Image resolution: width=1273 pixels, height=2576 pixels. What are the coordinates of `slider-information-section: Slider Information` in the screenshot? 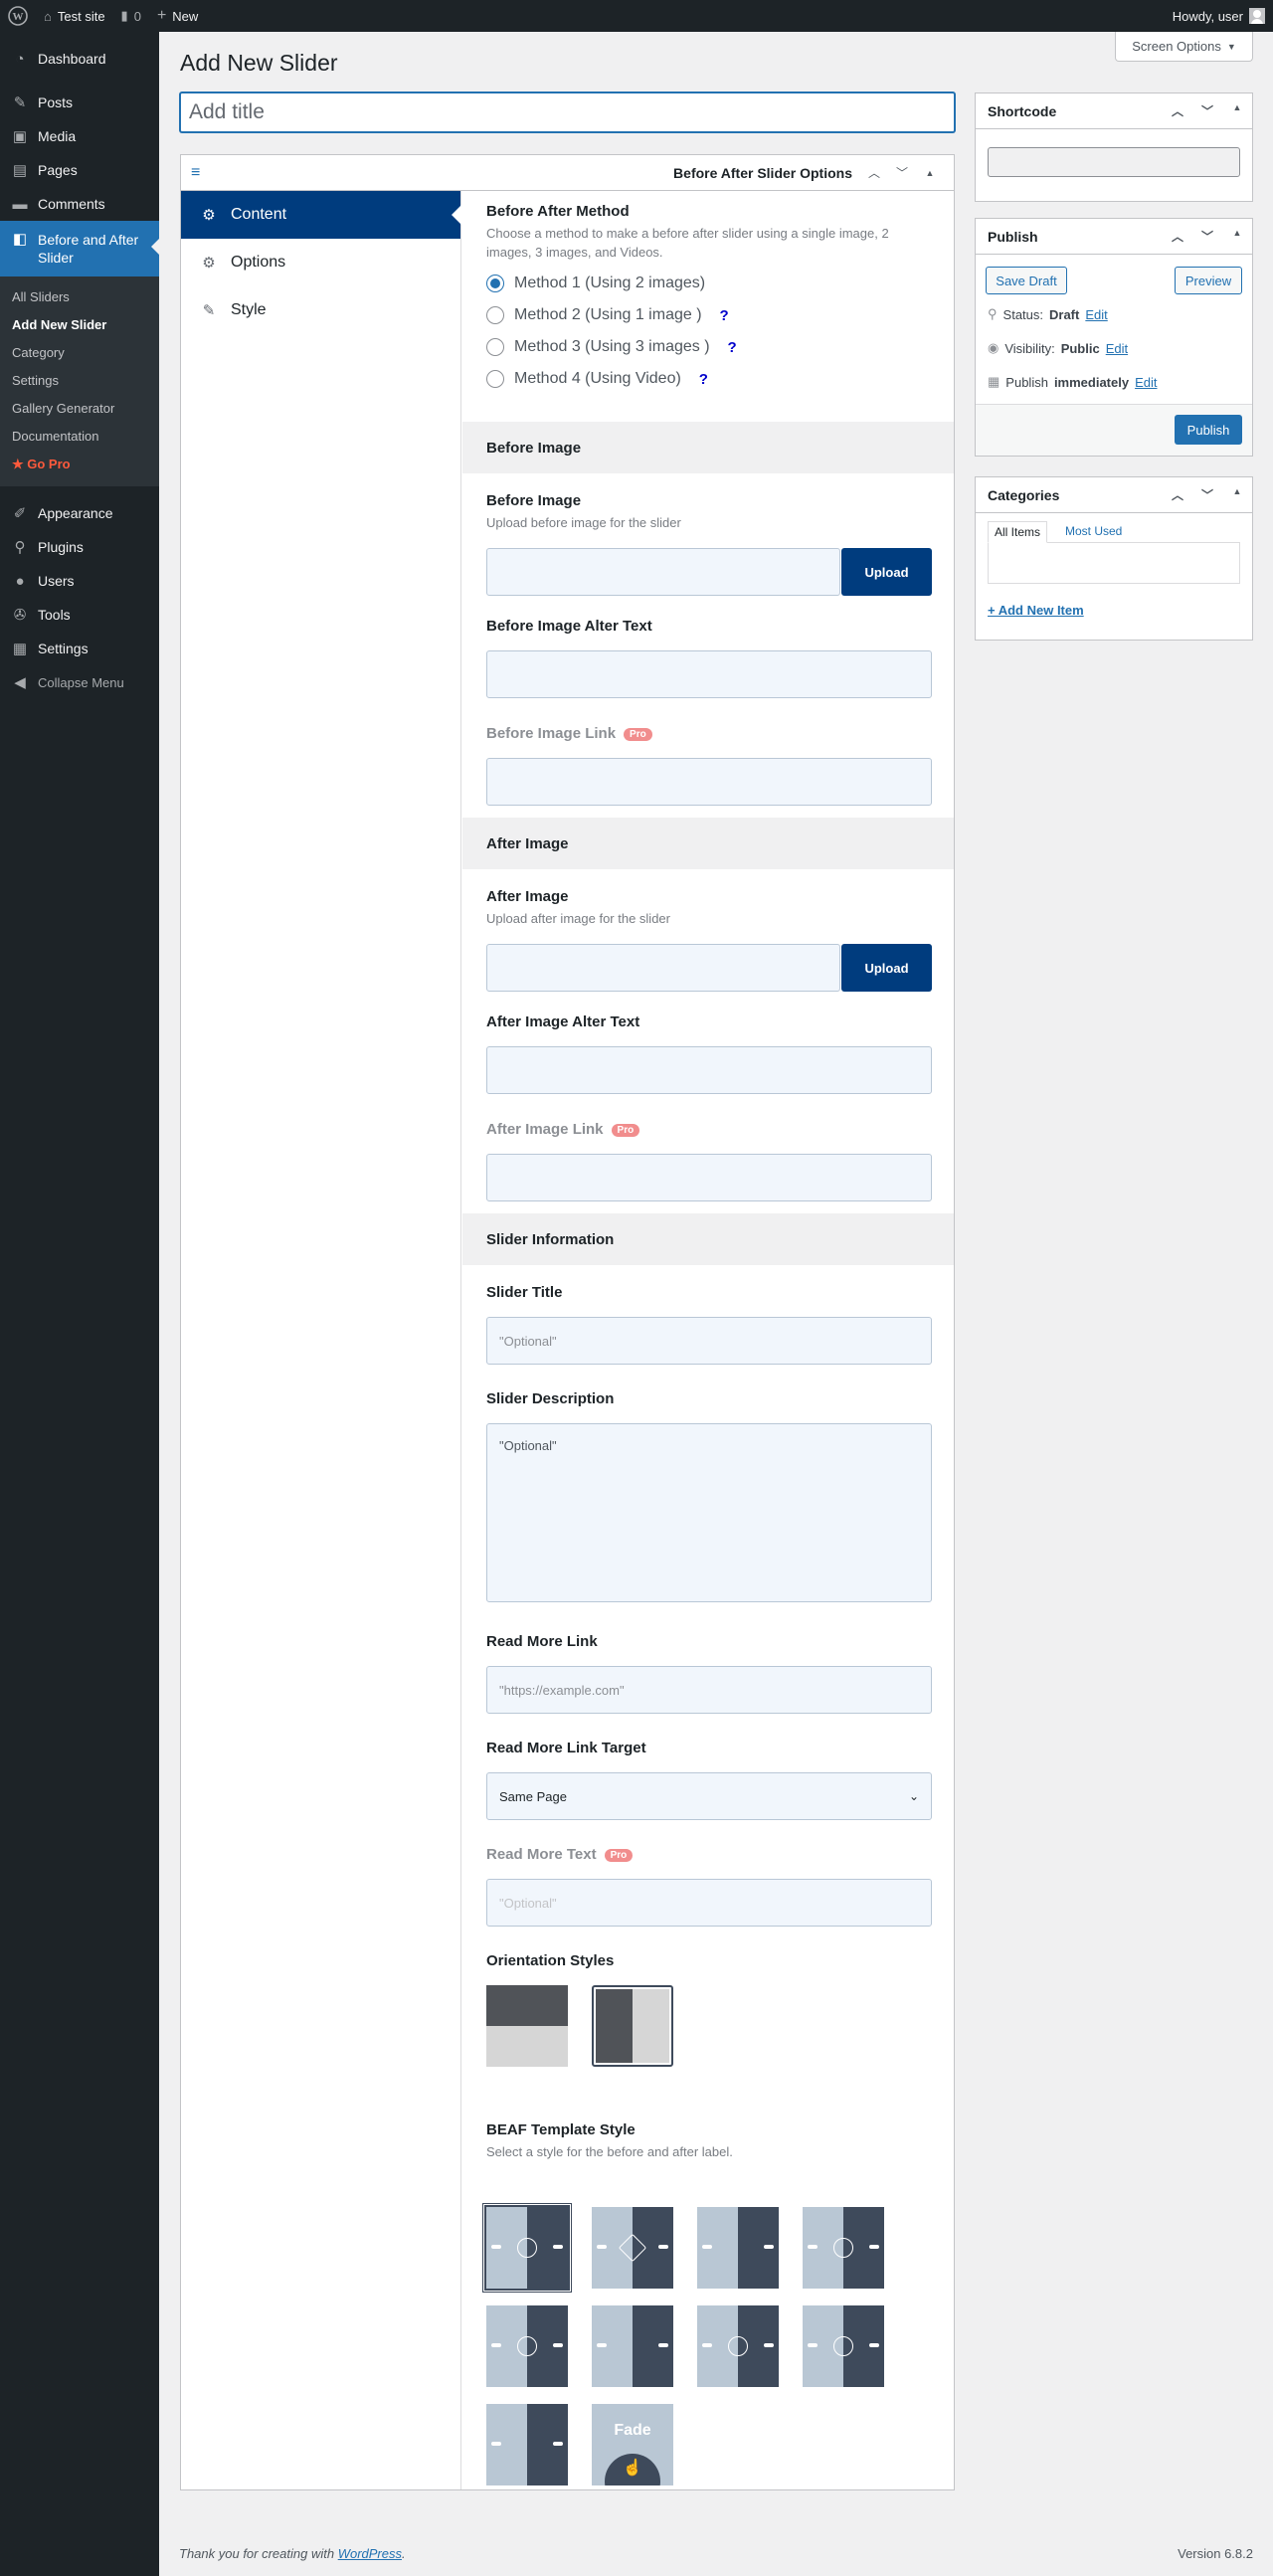 It's located at (708, 1239).